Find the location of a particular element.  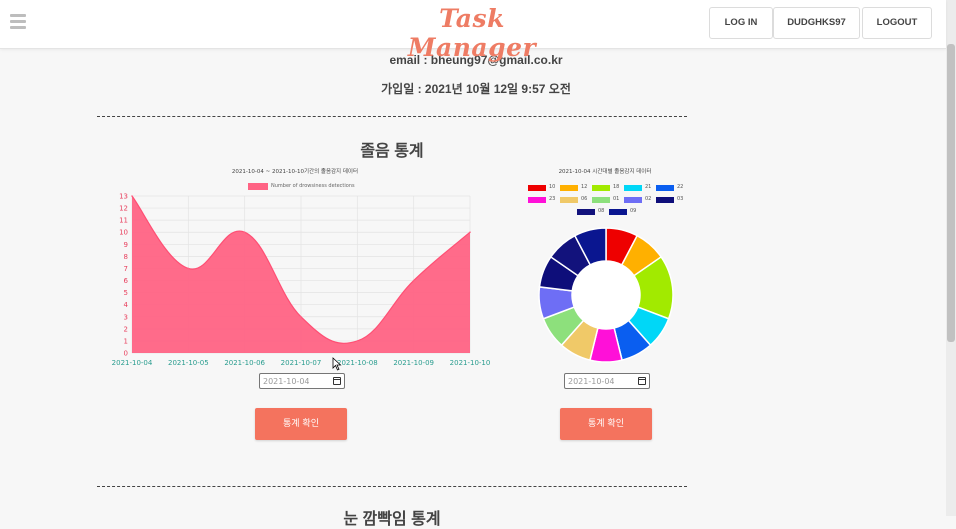

y-tick-label: 1 is located at coordinates (126, 341).